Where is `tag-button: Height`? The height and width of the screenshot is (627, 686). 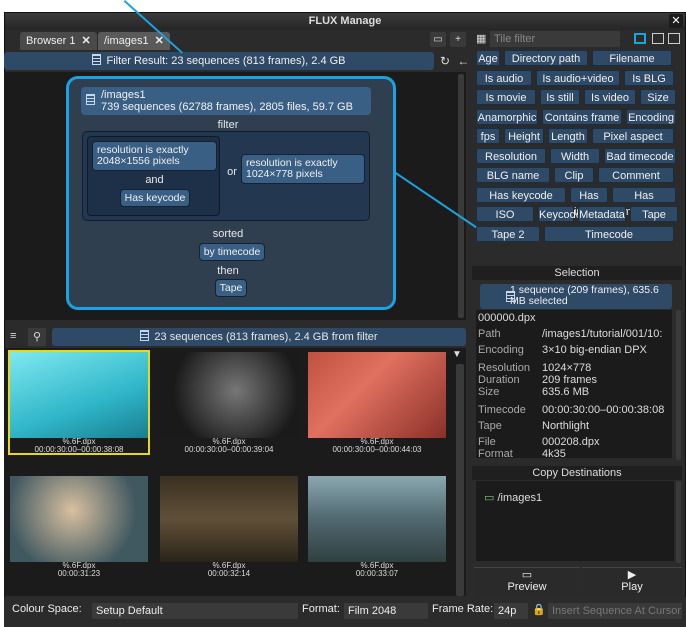 tag-button: Height is located at coordinates (524, 136).